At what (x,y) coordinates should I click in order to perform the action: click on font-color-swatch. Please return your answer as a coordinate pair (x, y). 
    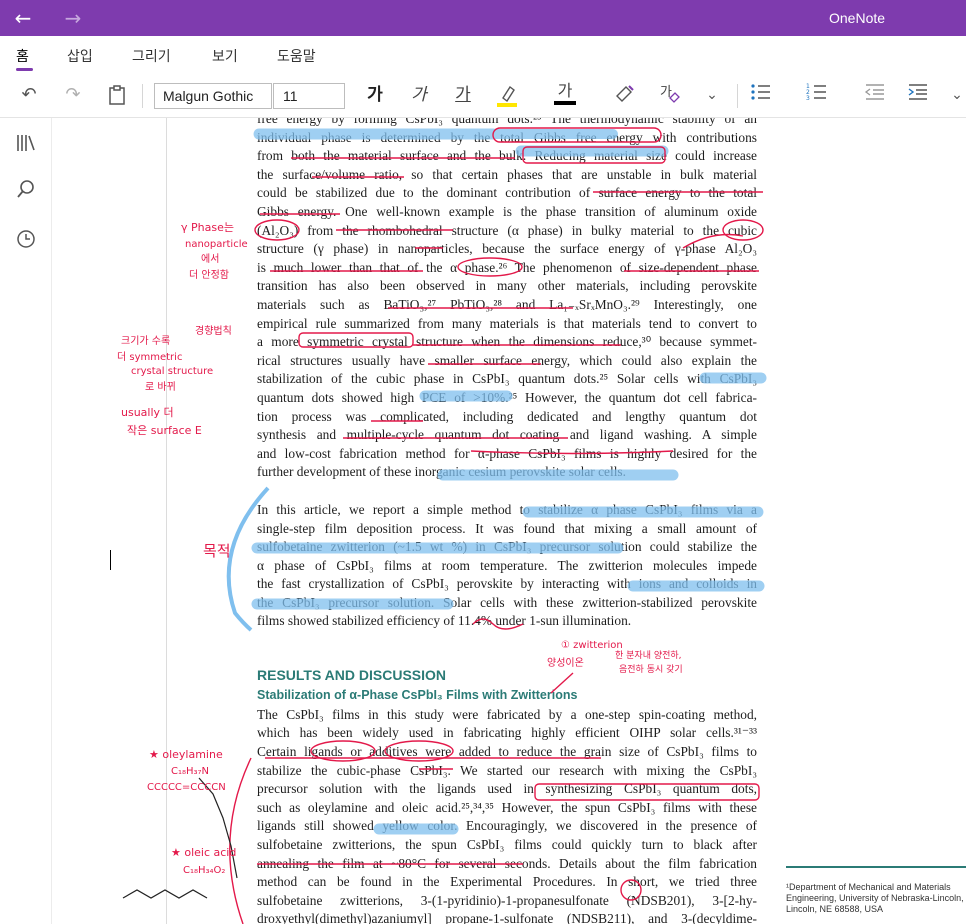
    Looking at the image, I should click on (565, 103).